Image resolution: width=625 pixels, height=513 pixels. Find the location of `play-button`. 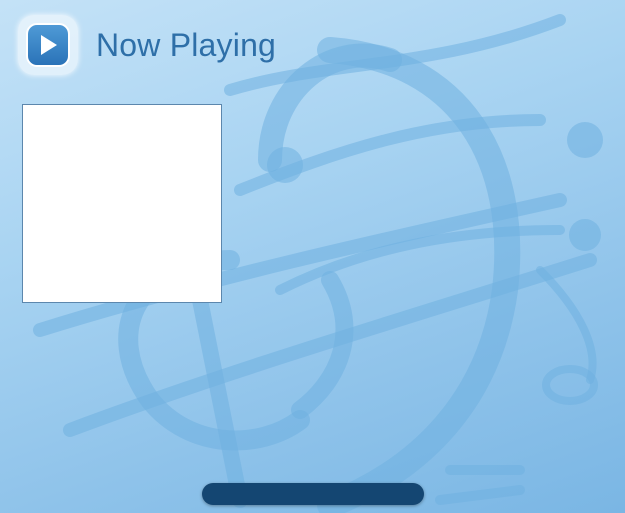

play-button is located at coordinates (48, 45).